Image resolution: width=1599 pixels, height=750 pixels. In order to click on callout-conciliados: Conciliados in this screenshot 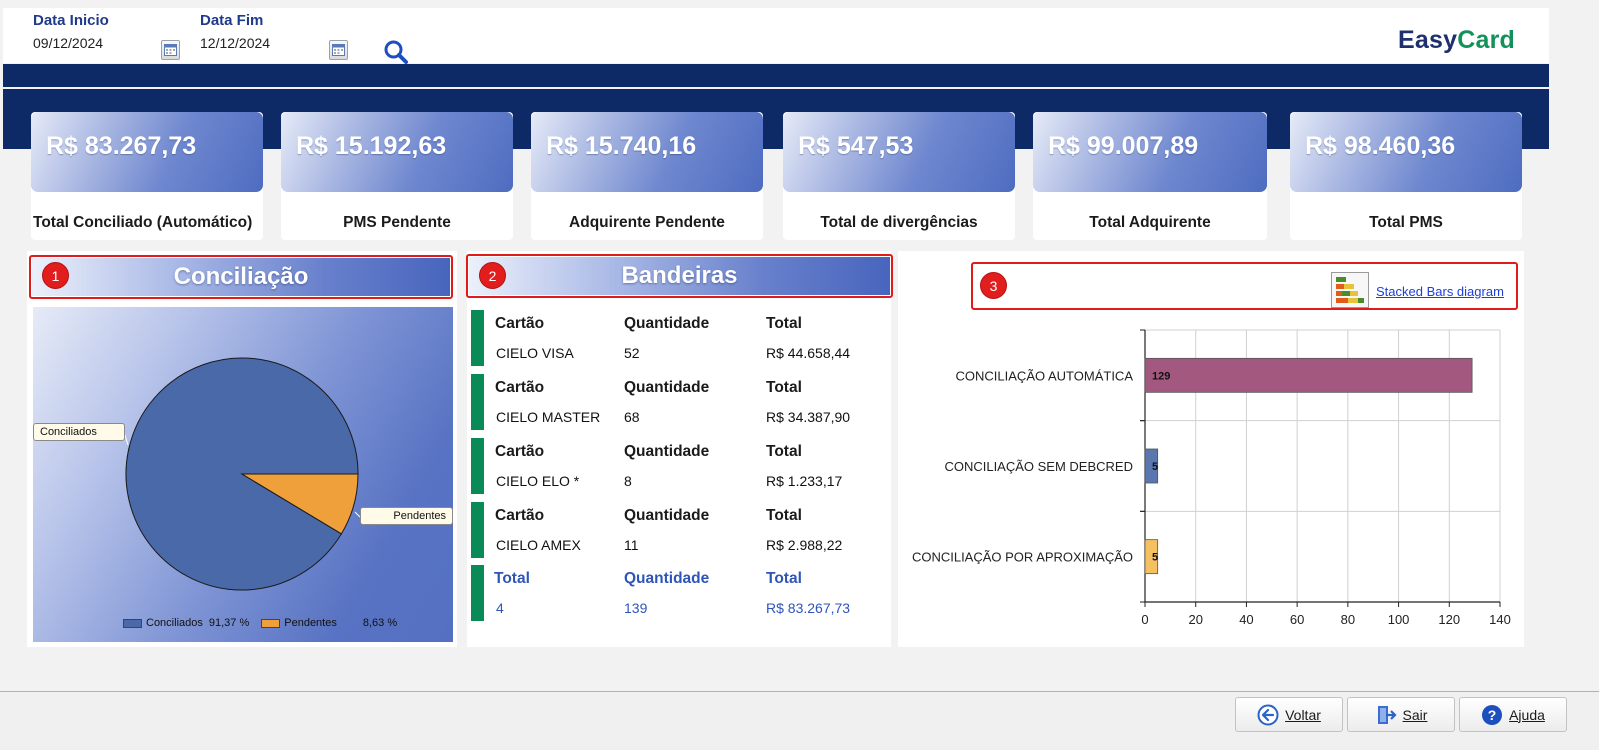, I will do `click(79, 432)`.